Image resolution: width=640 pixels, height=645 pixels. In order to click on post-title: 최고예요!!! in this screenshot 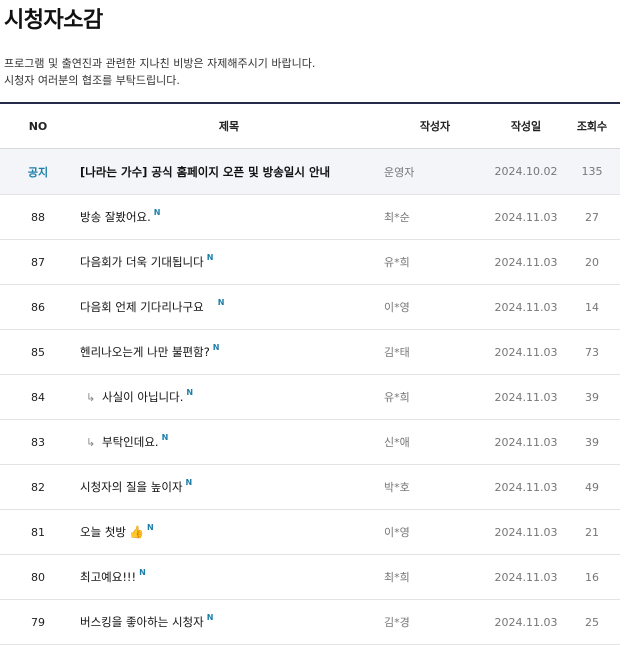, I will do `click(108, 577)`.